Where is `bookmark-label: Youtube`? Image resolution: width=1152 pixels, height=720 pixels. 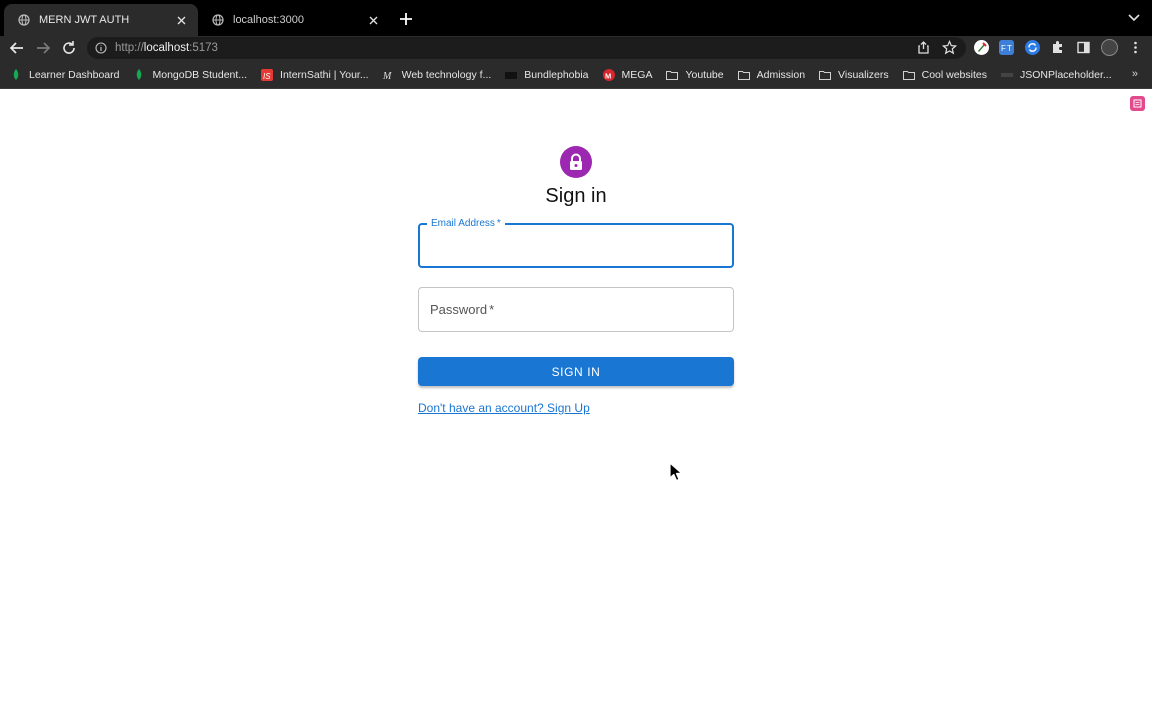
bookmark-label: Youtube is located at coordinates (704, 74).